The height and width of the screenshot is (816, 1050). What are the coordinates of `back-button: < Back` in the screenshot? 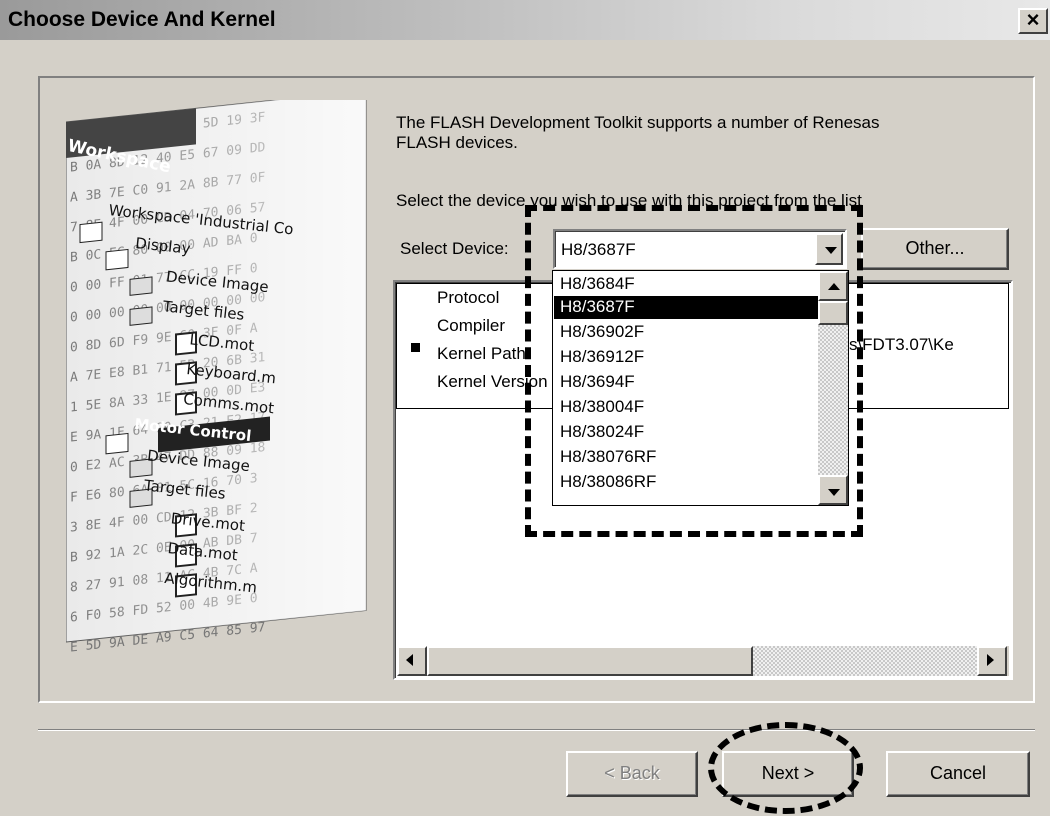 It's located at (632, 774).